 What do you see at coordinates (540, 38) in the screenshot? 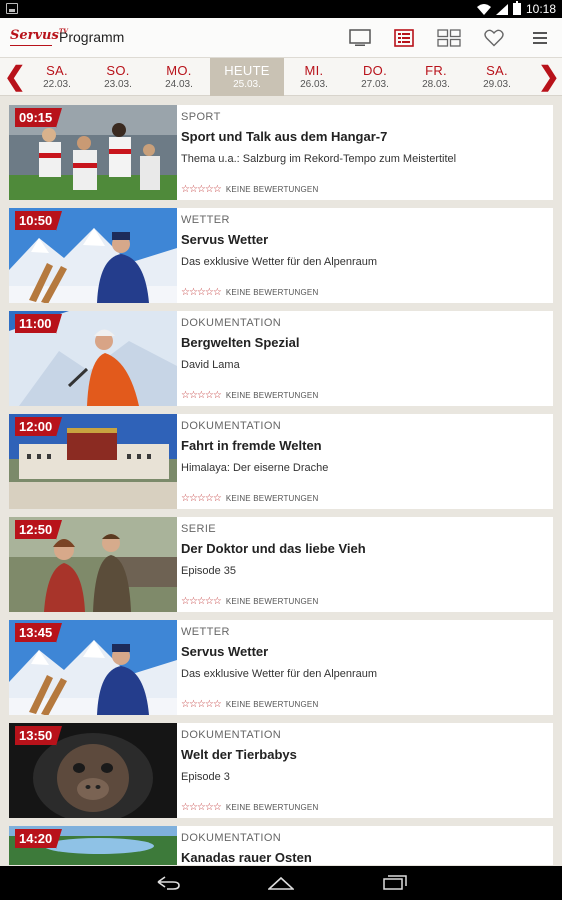
I see `menu-button` at bounding box center [540, 38].